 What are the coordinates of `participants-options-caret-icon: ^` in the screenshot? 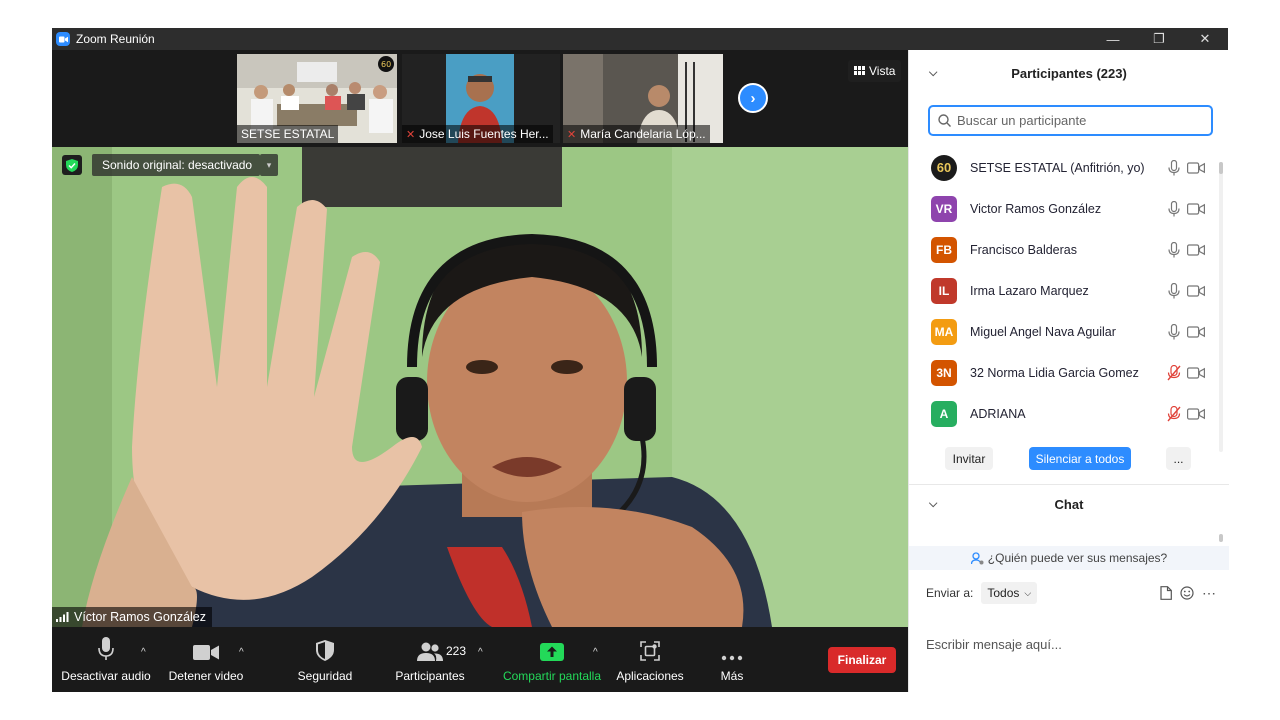 It's located at (480, 652).